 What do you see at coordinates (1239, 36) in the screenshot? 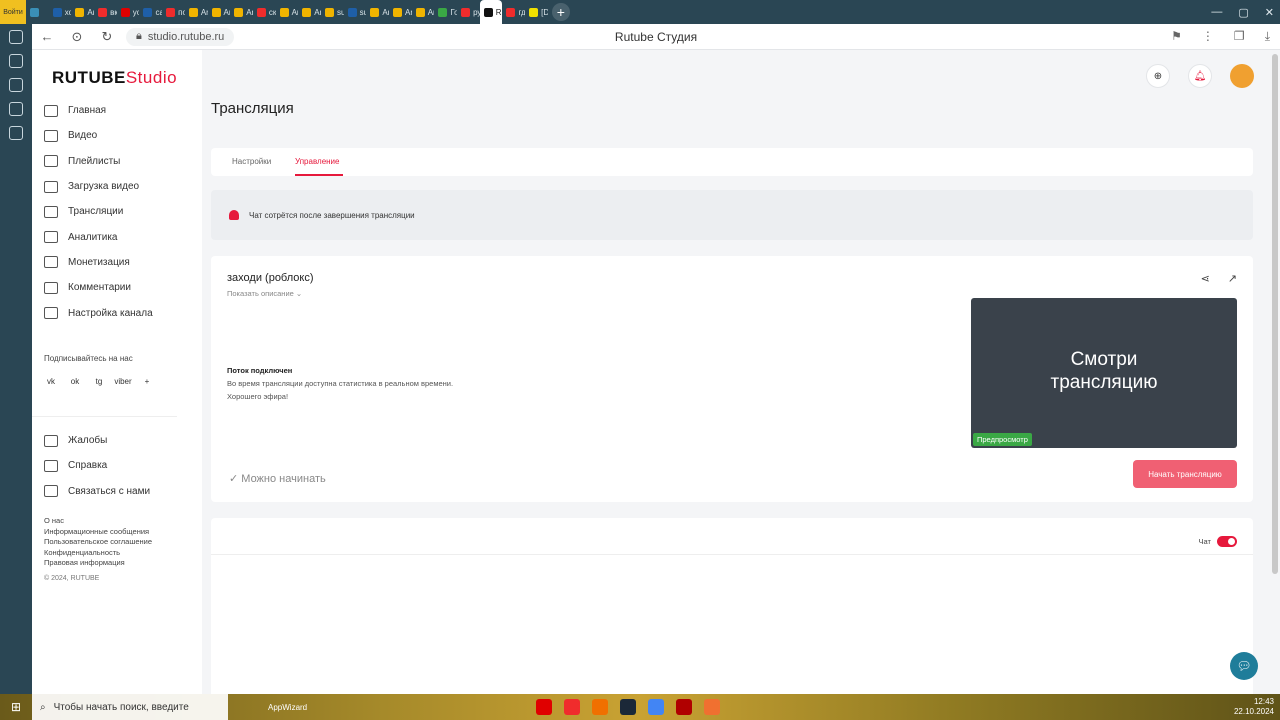
I see `collections-icon: ❐` at bounding box center [1239, 36].